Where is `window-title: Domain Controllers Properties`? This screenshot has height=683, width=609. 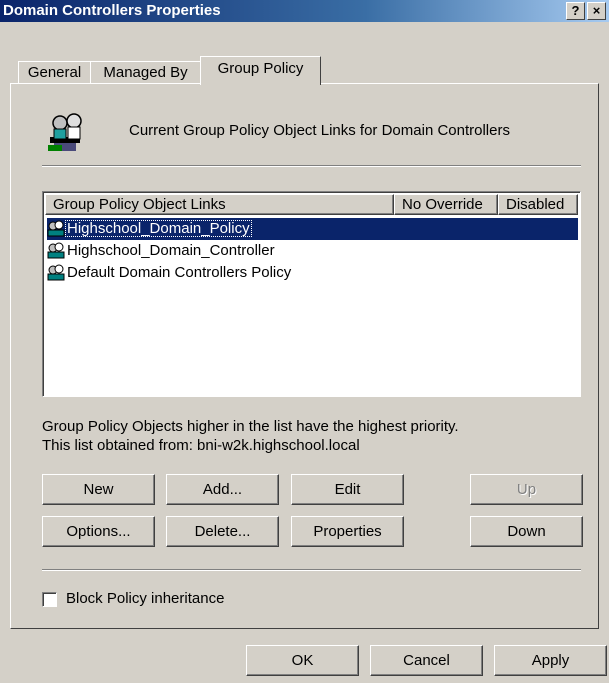
window-title: Domain Controllers Properties is located at coordinates (112, 10).